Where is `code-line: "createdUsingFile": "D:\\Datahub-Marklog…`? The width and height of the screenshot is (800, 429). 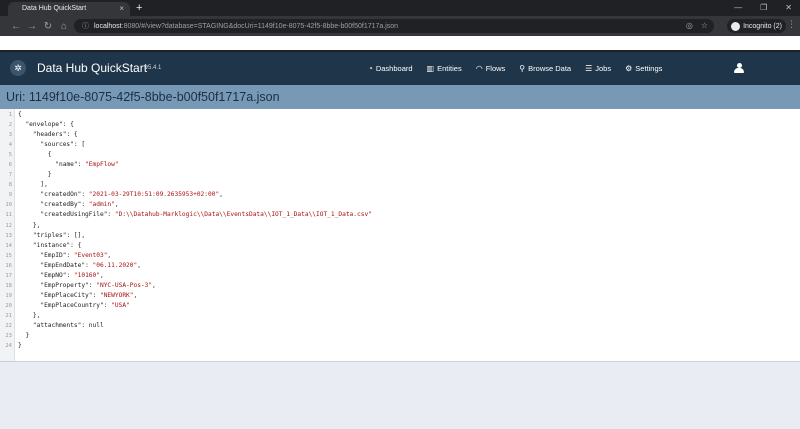
code-line: "createdUsingFile": "D:\\Datahub-Marklog… is located at coordinates (206, 215).